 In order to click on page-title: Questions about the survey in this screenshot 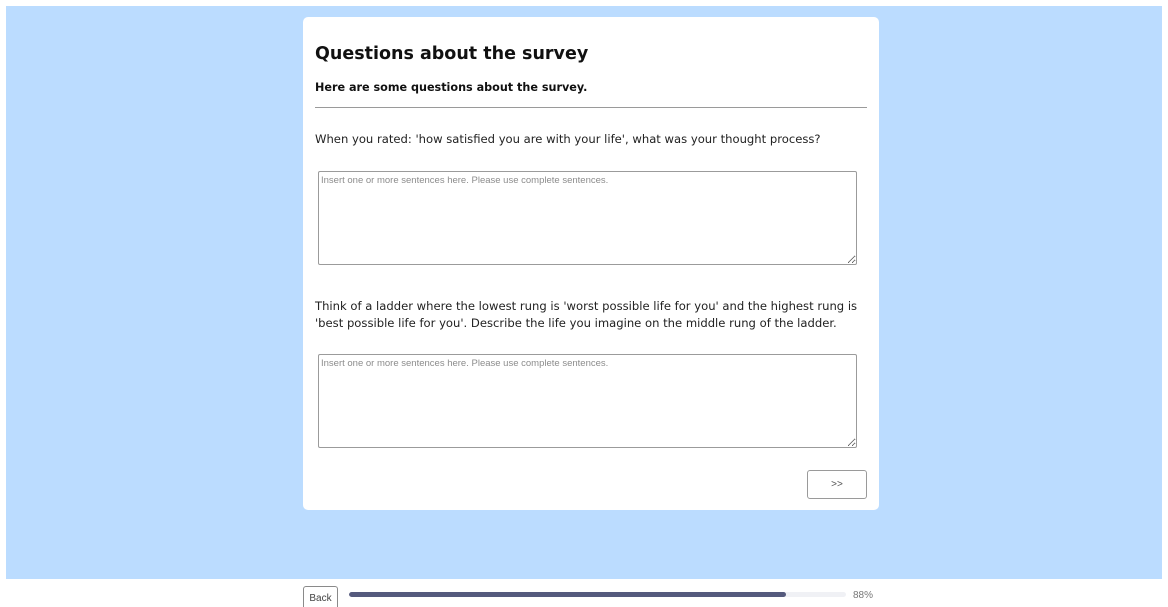, I will do `click(452, 54)`.